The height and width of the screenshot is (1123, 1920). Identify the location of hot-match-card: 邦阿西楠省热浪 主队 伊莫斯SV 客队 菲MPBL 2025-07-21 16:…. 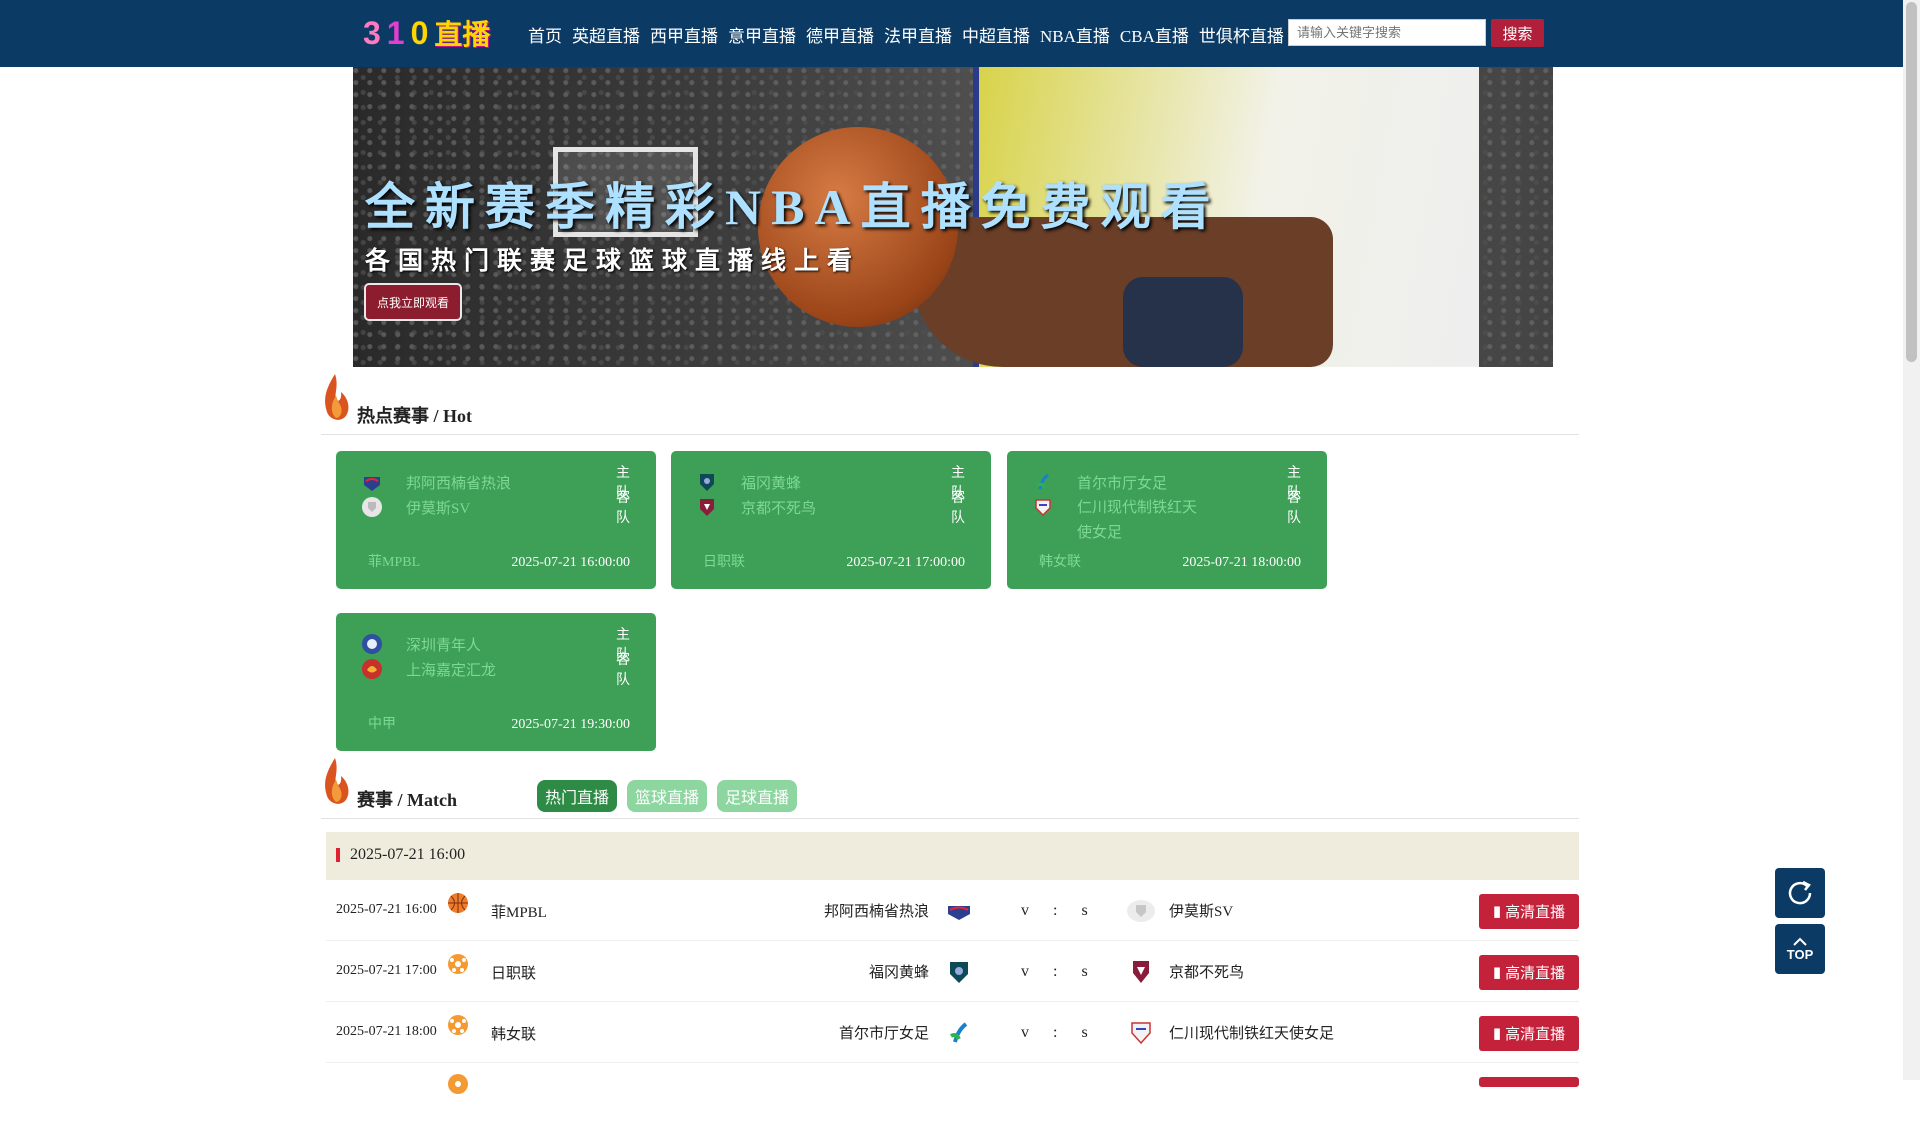
(496, 520).